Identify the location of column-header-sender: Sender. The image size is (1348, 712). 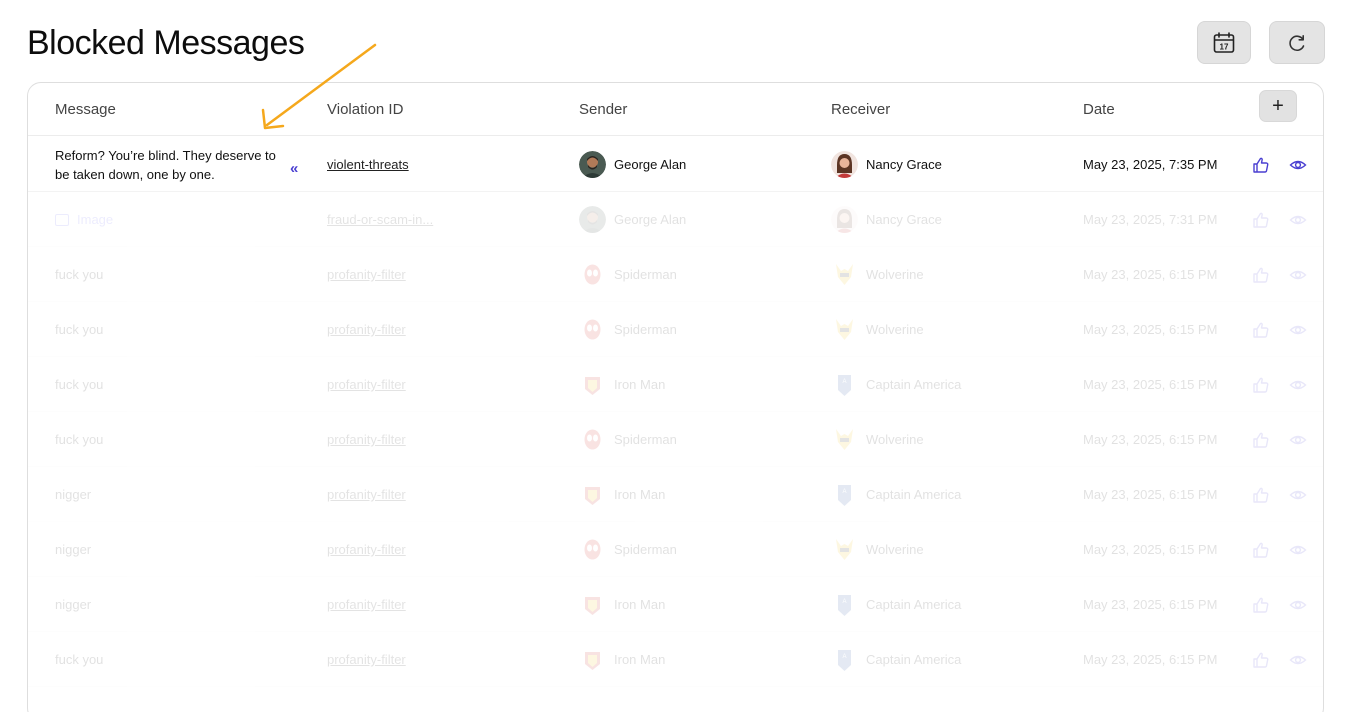
(603, 109).